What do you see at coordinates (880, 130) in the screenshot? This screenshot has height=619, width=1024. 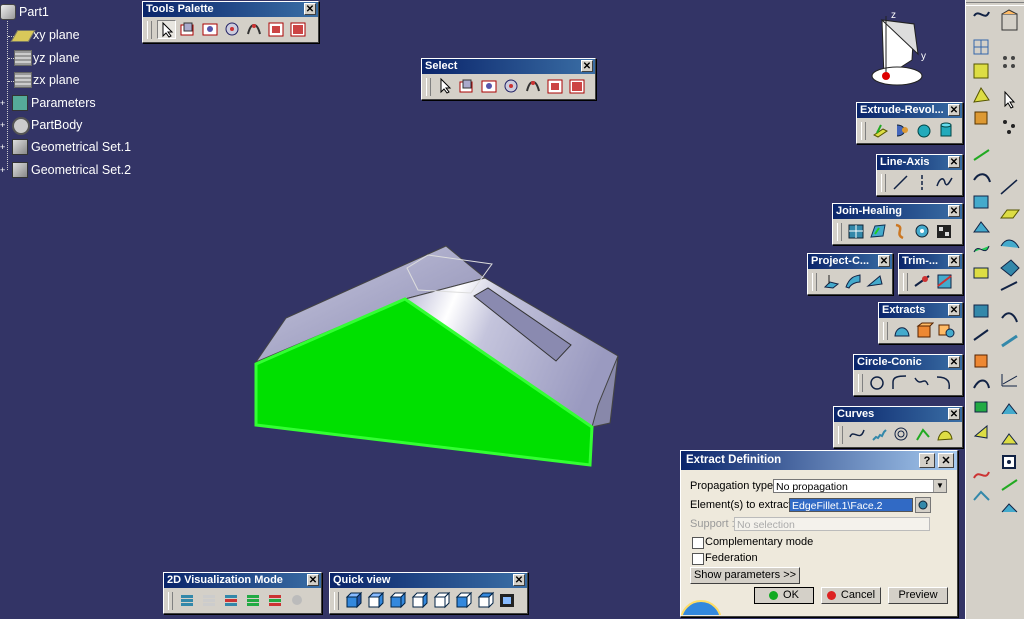 I see `extrude-icon` at bounding box center [880, 130].